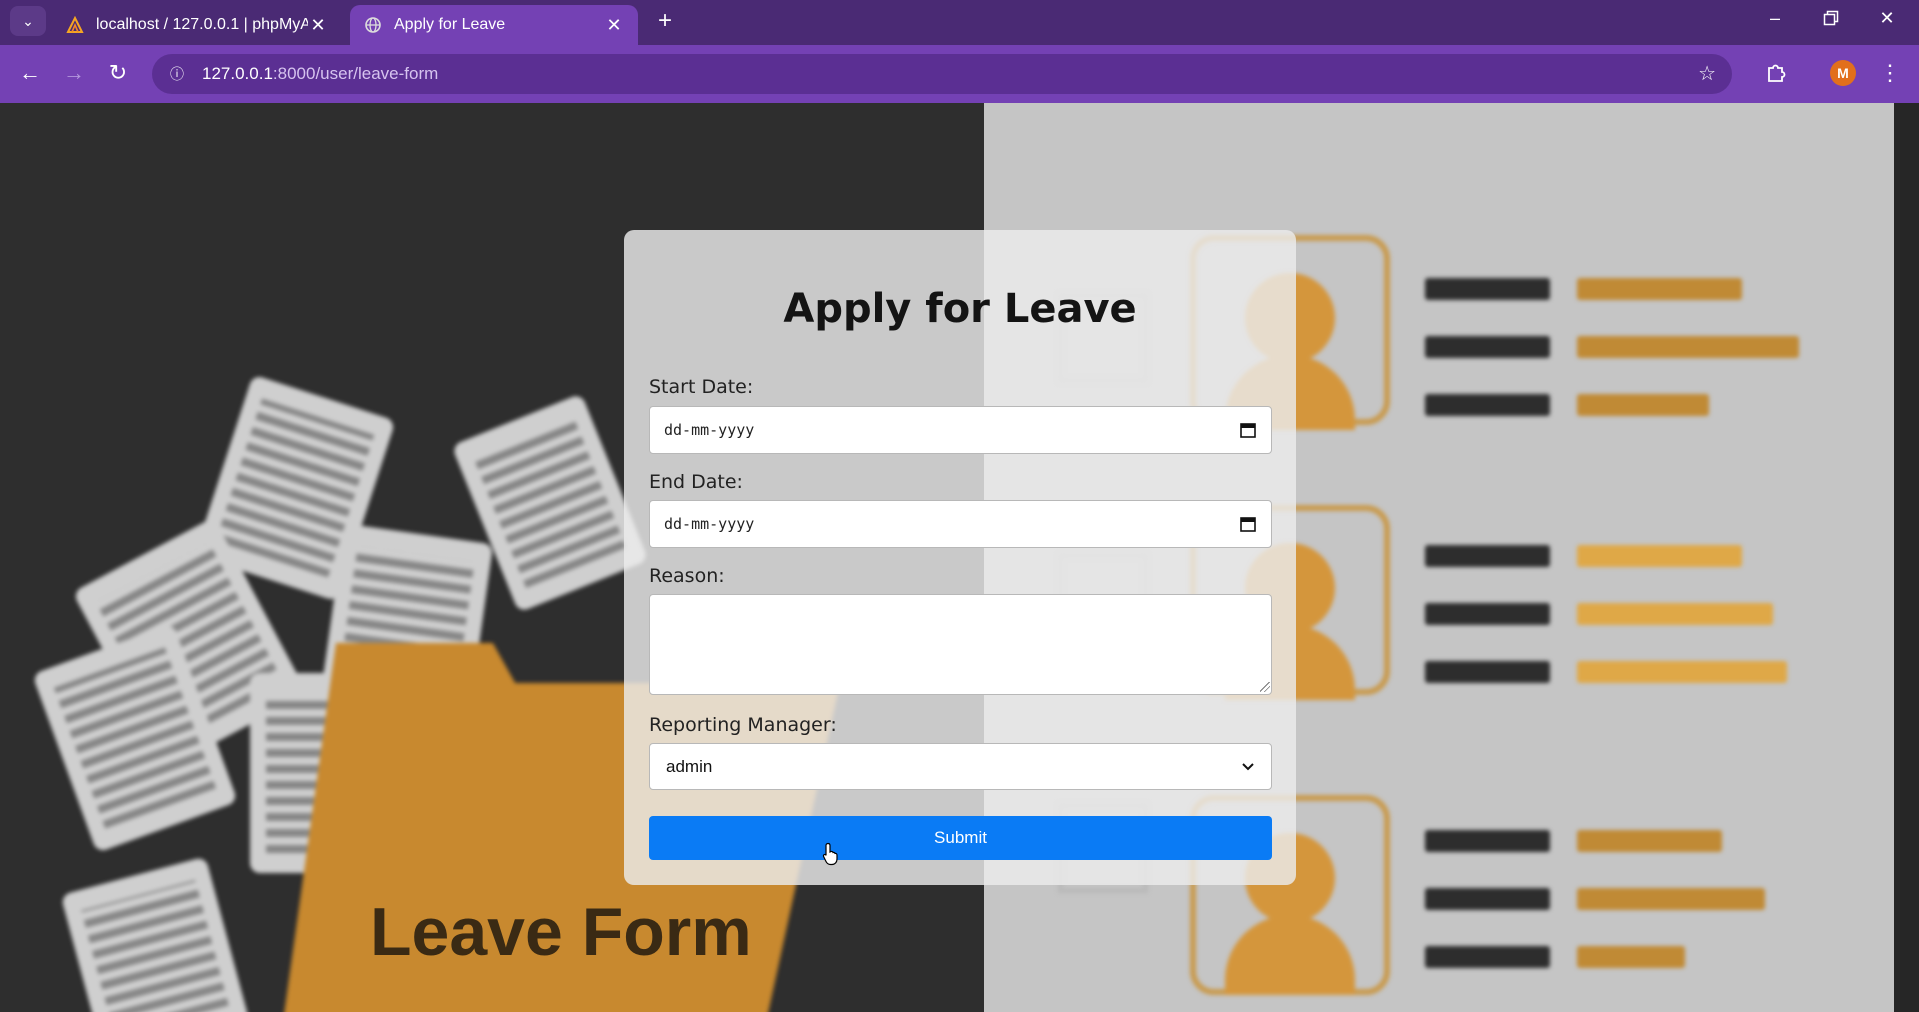 The height and width of the screenshot is (1012, 1919). Describe the element at coordinates (1843, 73) in the screenshot. I see `profile-avatar: M` at that location.